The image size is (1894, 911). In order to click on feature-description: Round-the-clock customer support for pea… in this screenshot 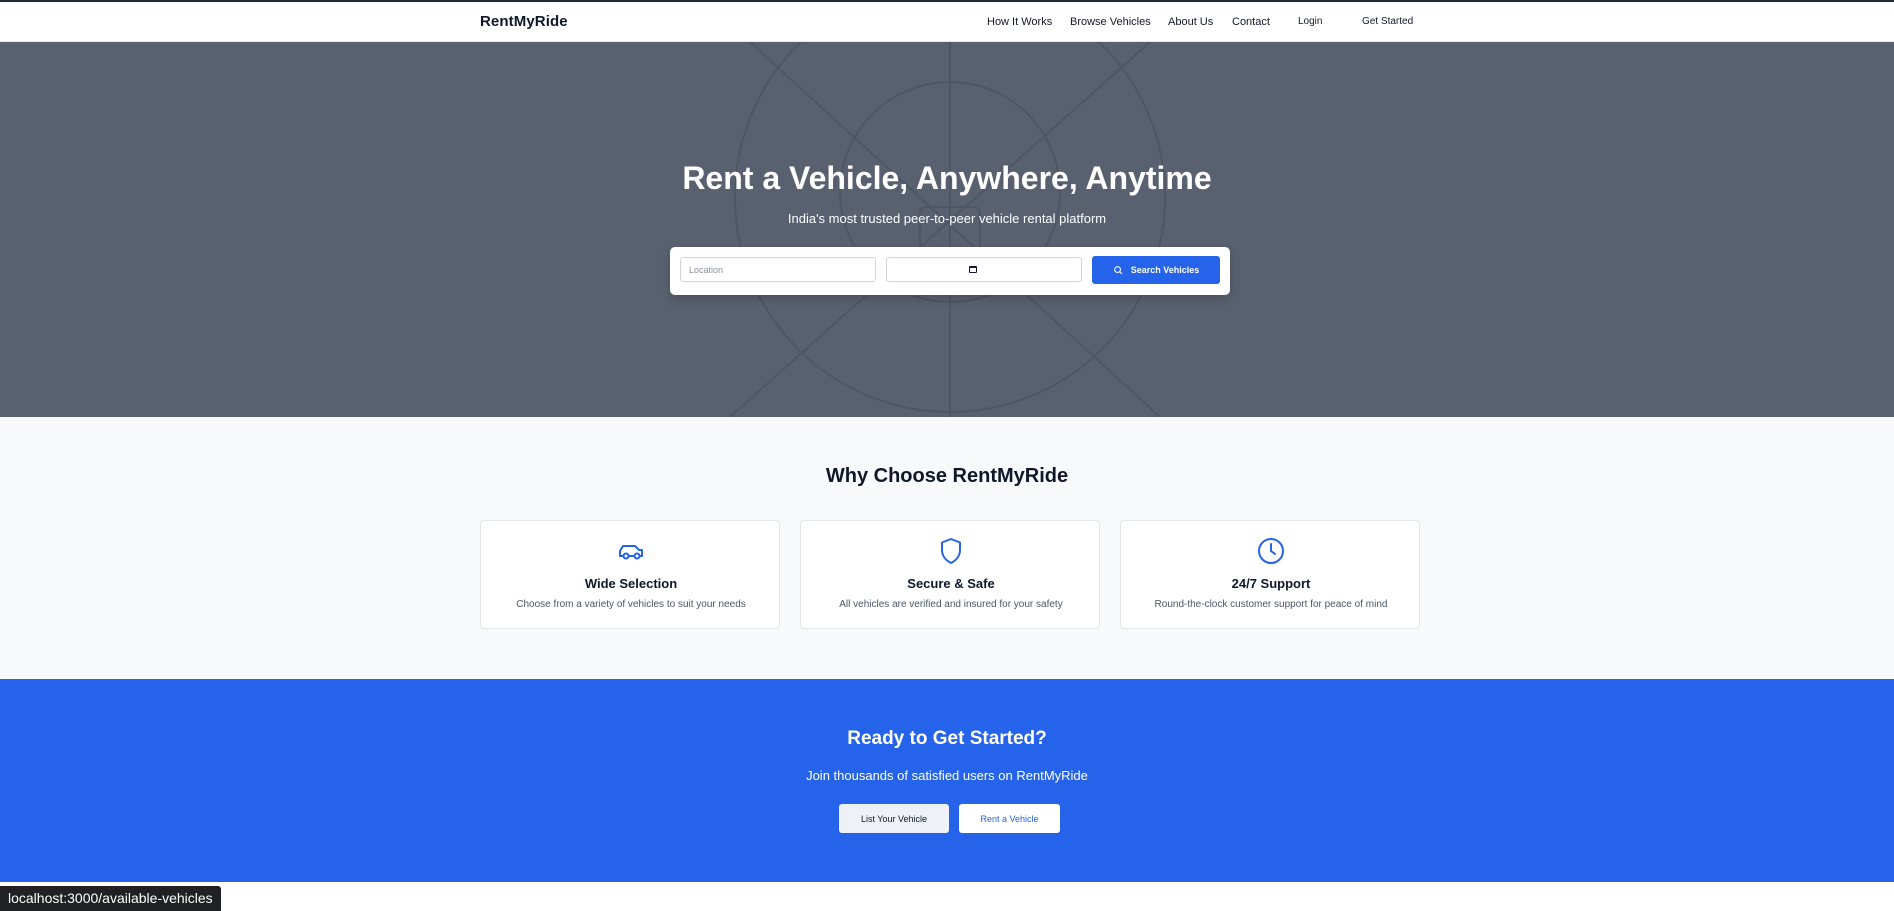, I will do `click(1271, 604)`.